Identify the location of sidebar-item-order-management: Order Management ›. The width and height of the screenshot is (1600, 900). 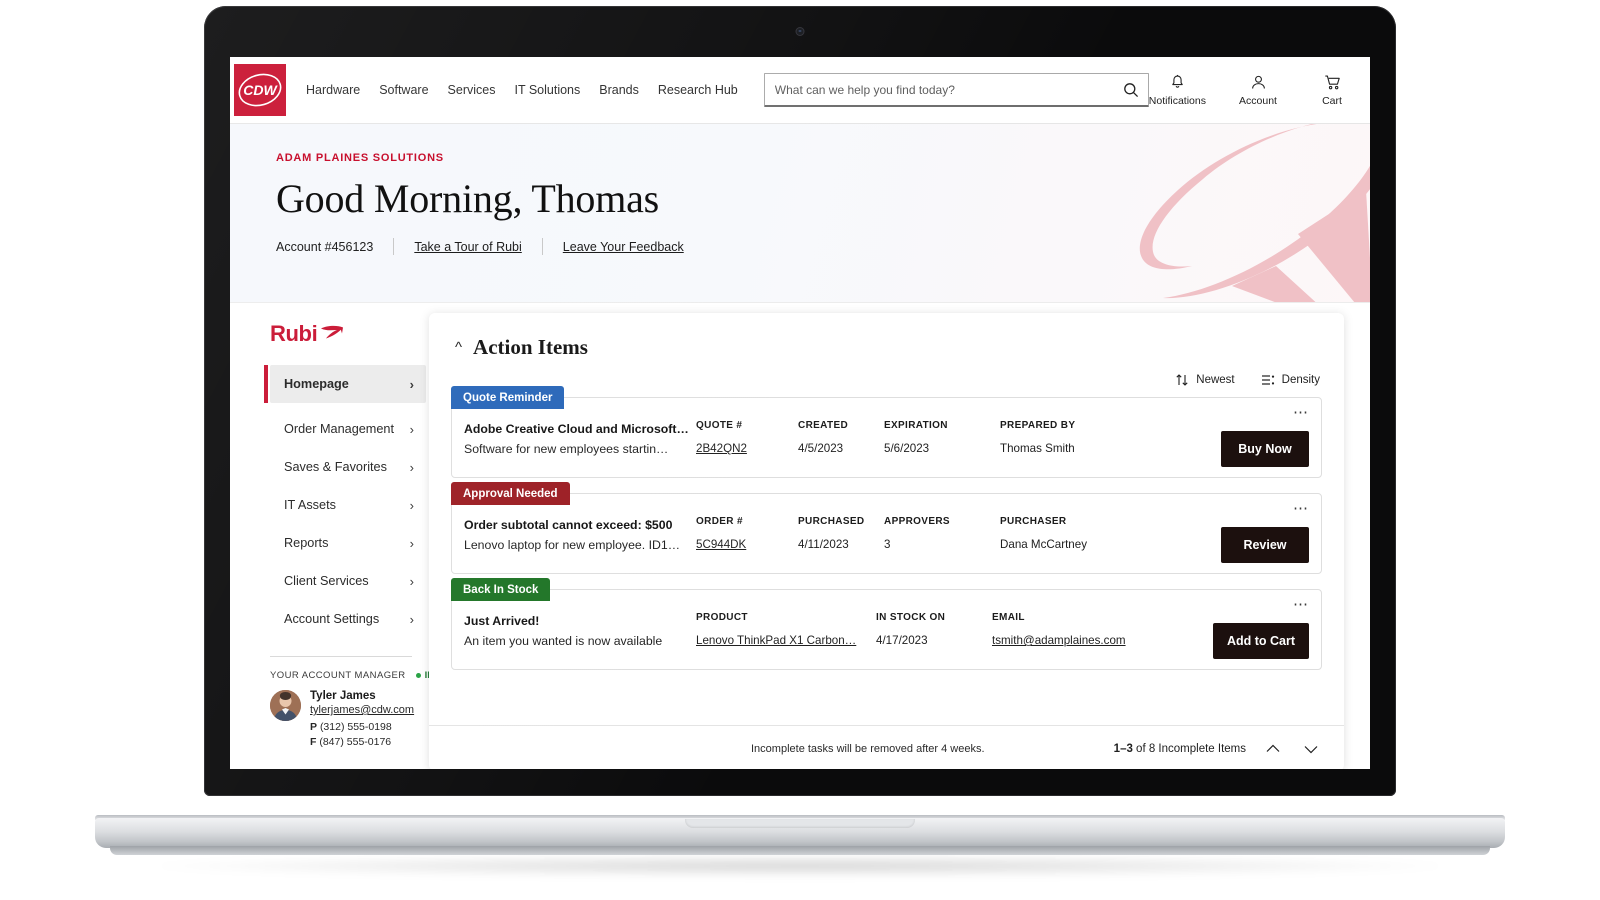
(348, 429).